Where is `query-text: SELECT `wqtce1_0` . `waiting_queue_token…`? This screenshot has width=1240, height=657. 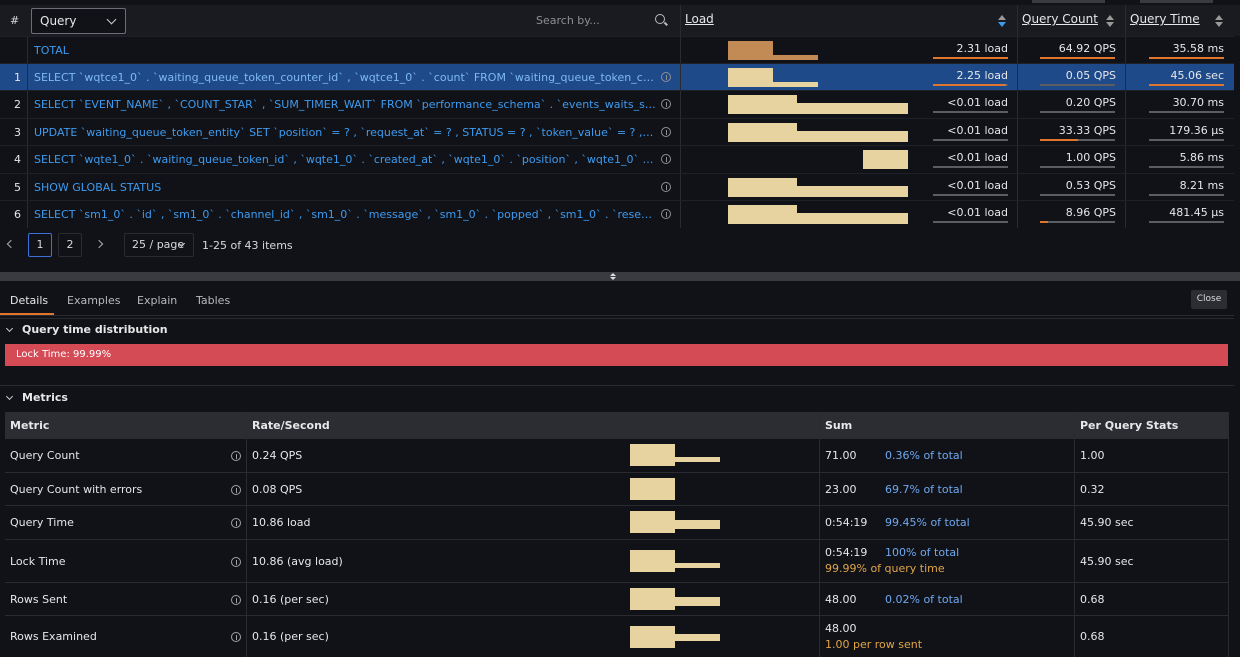 query-text: SELECT `wqtce1_0` . `waiting_queue_token… is located at coordinates (345, 77).